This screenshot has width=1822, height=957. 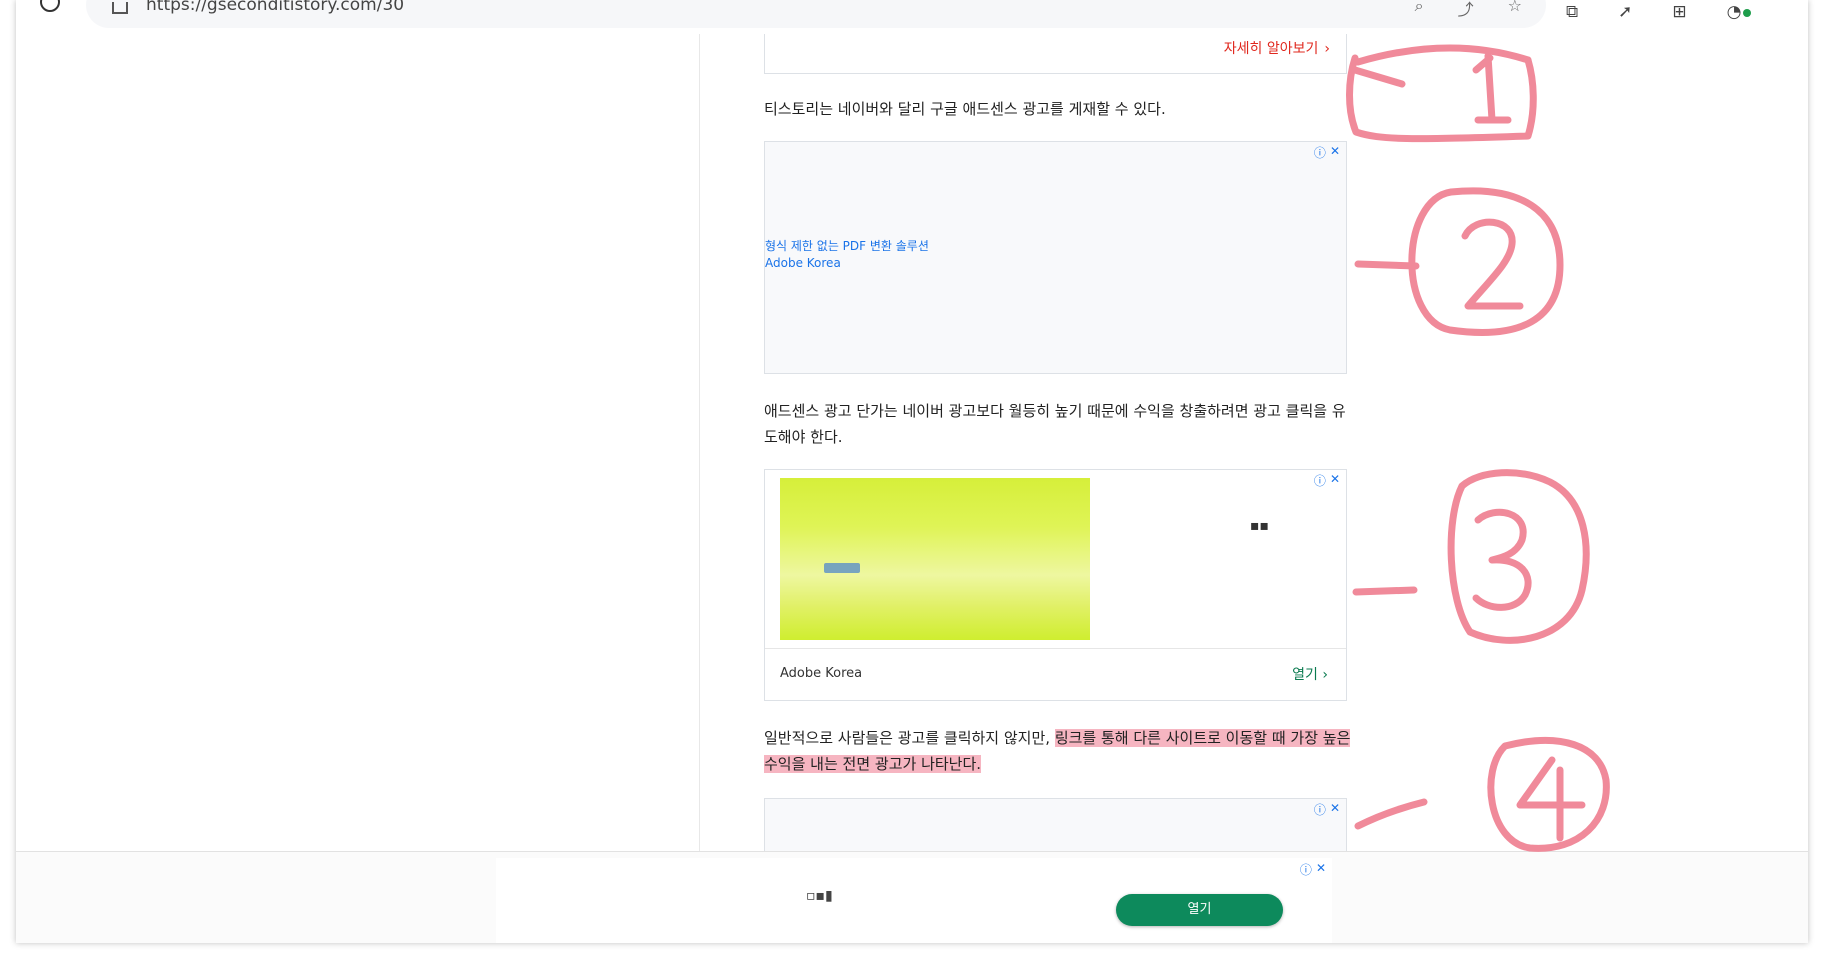 I want to click on paragraph-plain-text: 일반적으로 사람들은 광고를 클릭하지 않지만,, so click(x=909, y=738).